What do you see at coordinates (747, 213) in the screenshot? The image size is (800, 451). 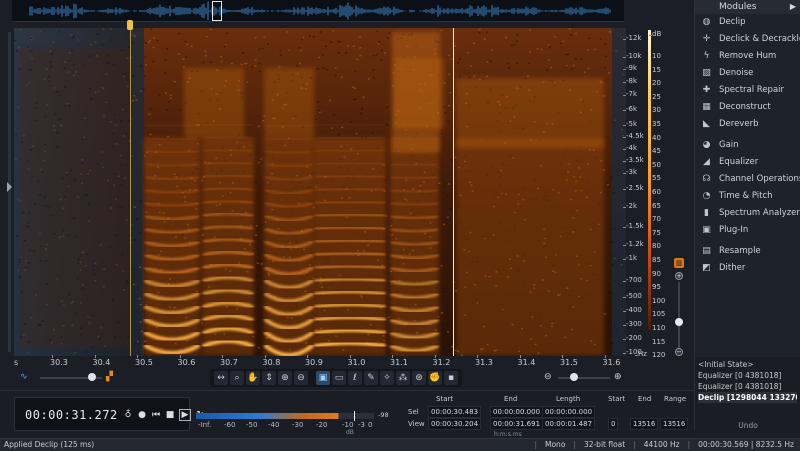 I see `module-item: ▮ Spectrum Analyzer` at bounding box center [747, 213].